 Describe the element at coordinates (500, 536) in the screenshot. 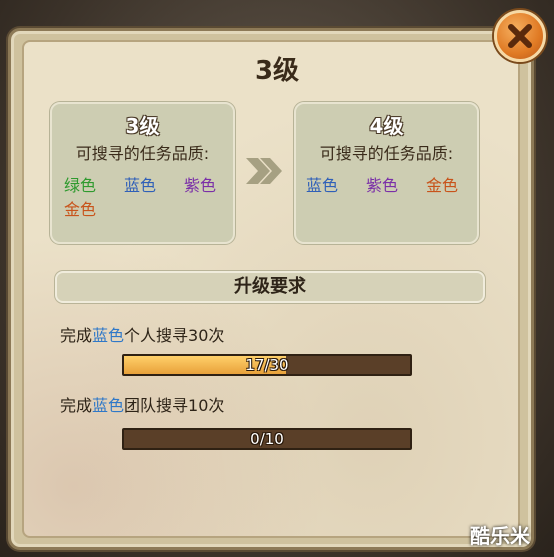

I see `watermark: 酷乐米` at that location.